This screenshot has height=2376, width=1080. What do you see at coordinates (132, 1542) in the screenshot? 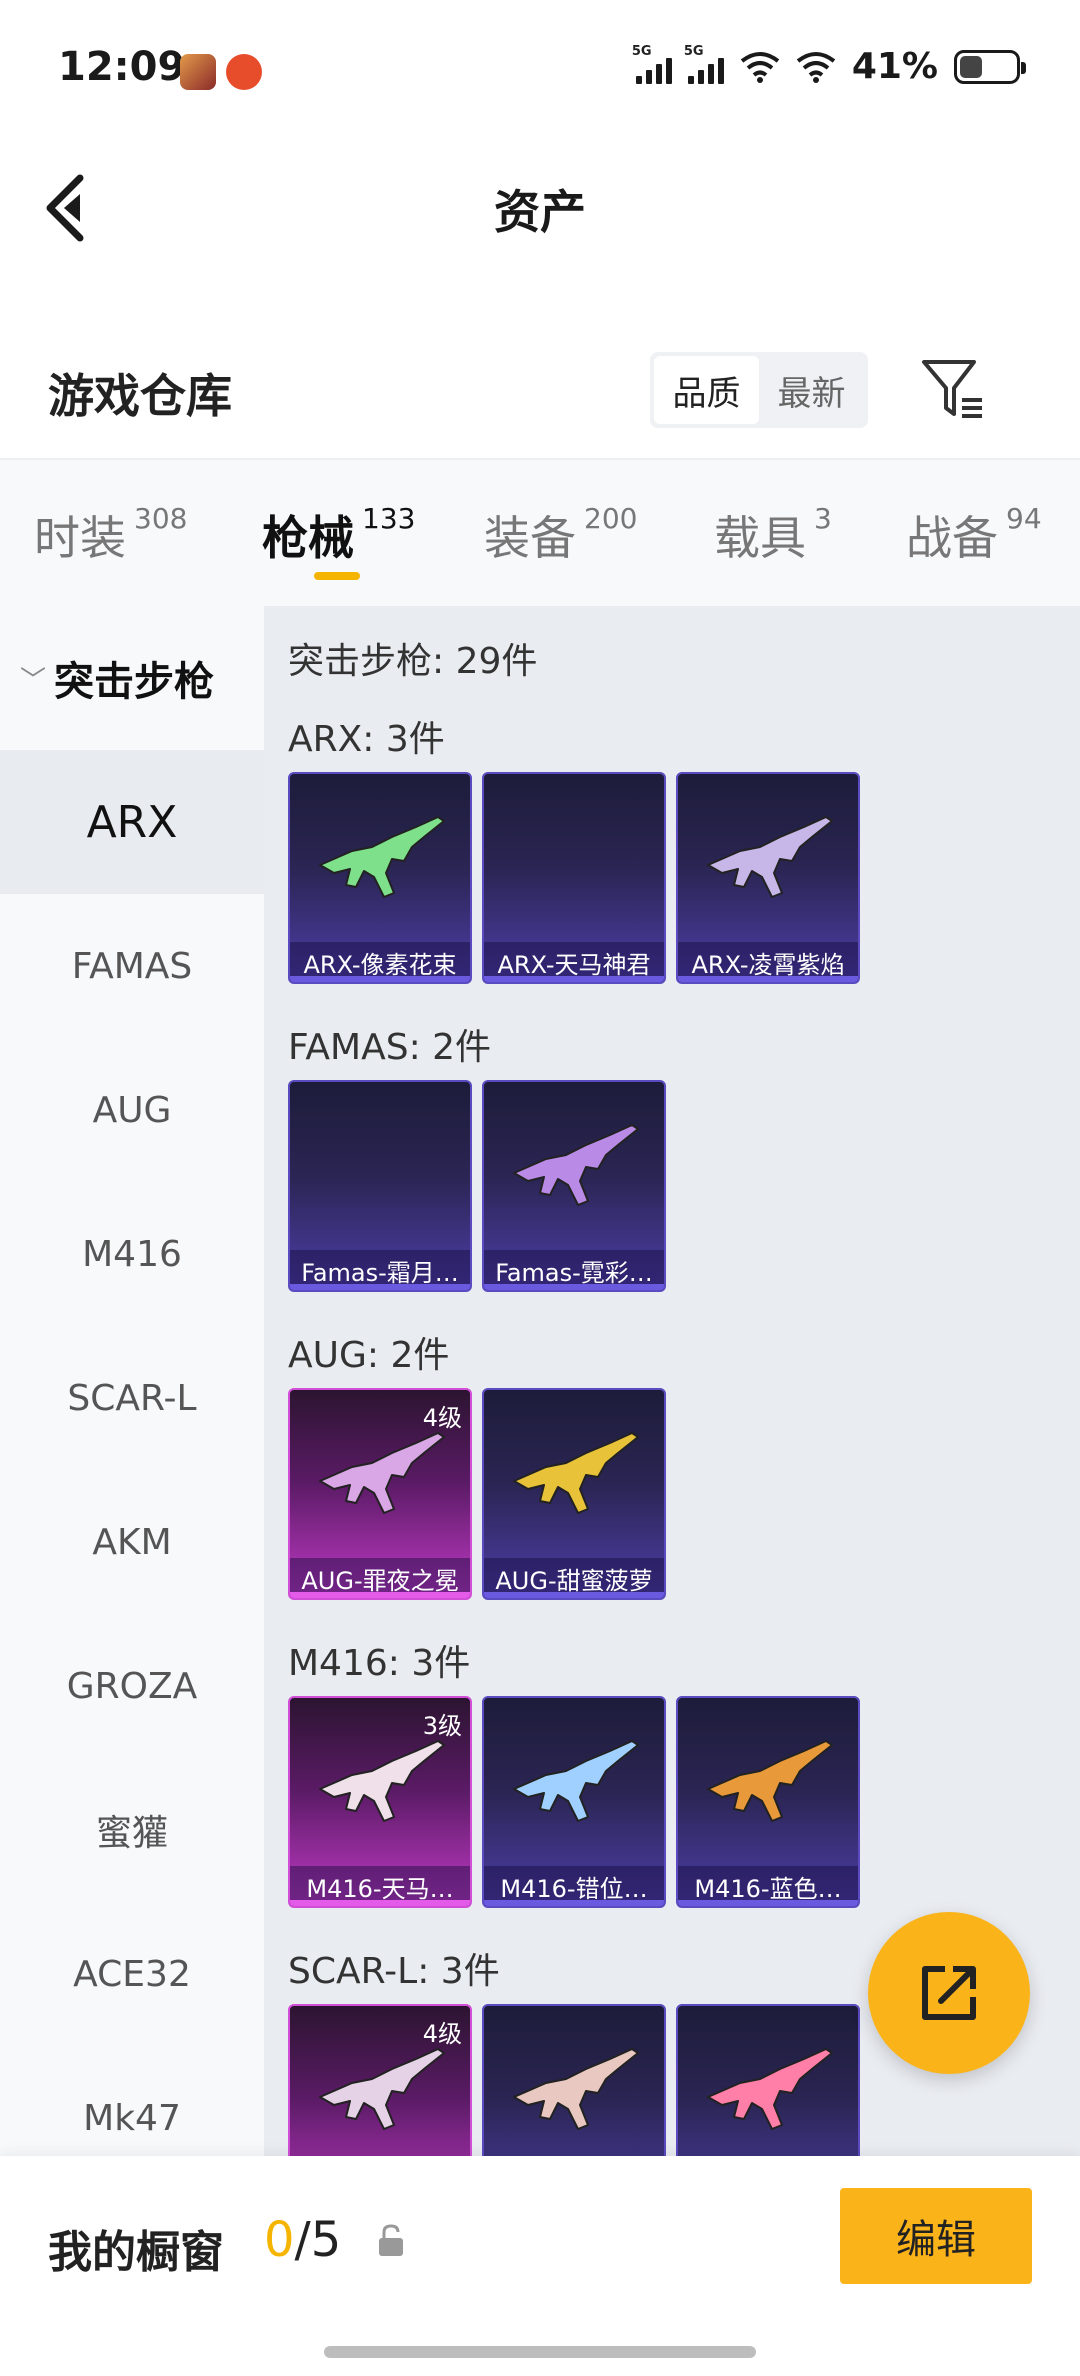
I see `sidebar-item: AKM` at bounding box center [132, 1542].